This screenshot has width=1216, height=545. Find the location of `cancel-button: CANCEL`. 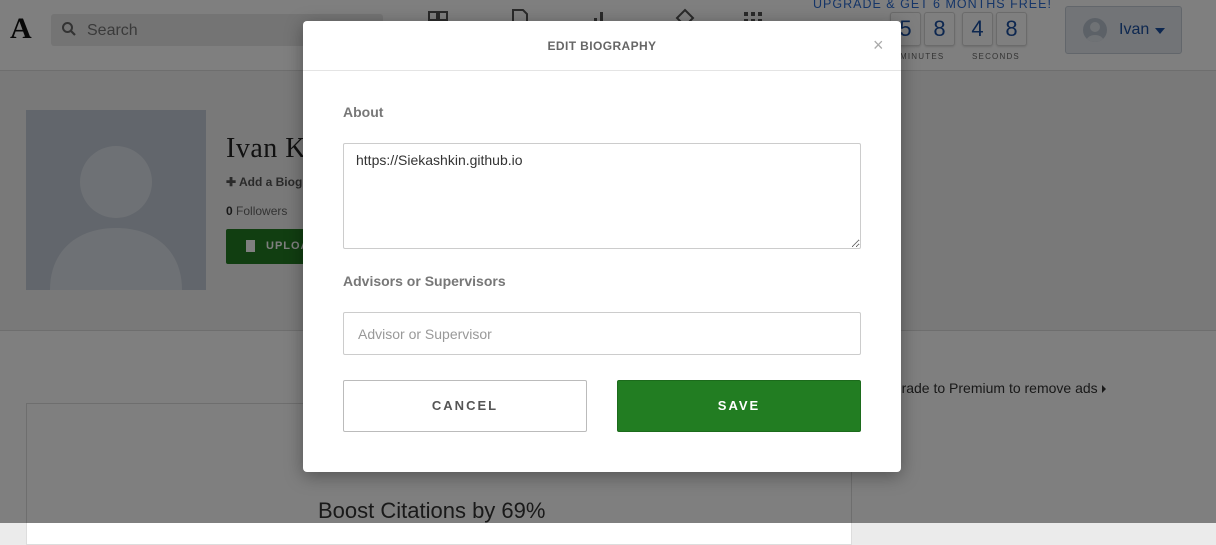

cancel-button: CANCEL is located at coordinates (465, 406).